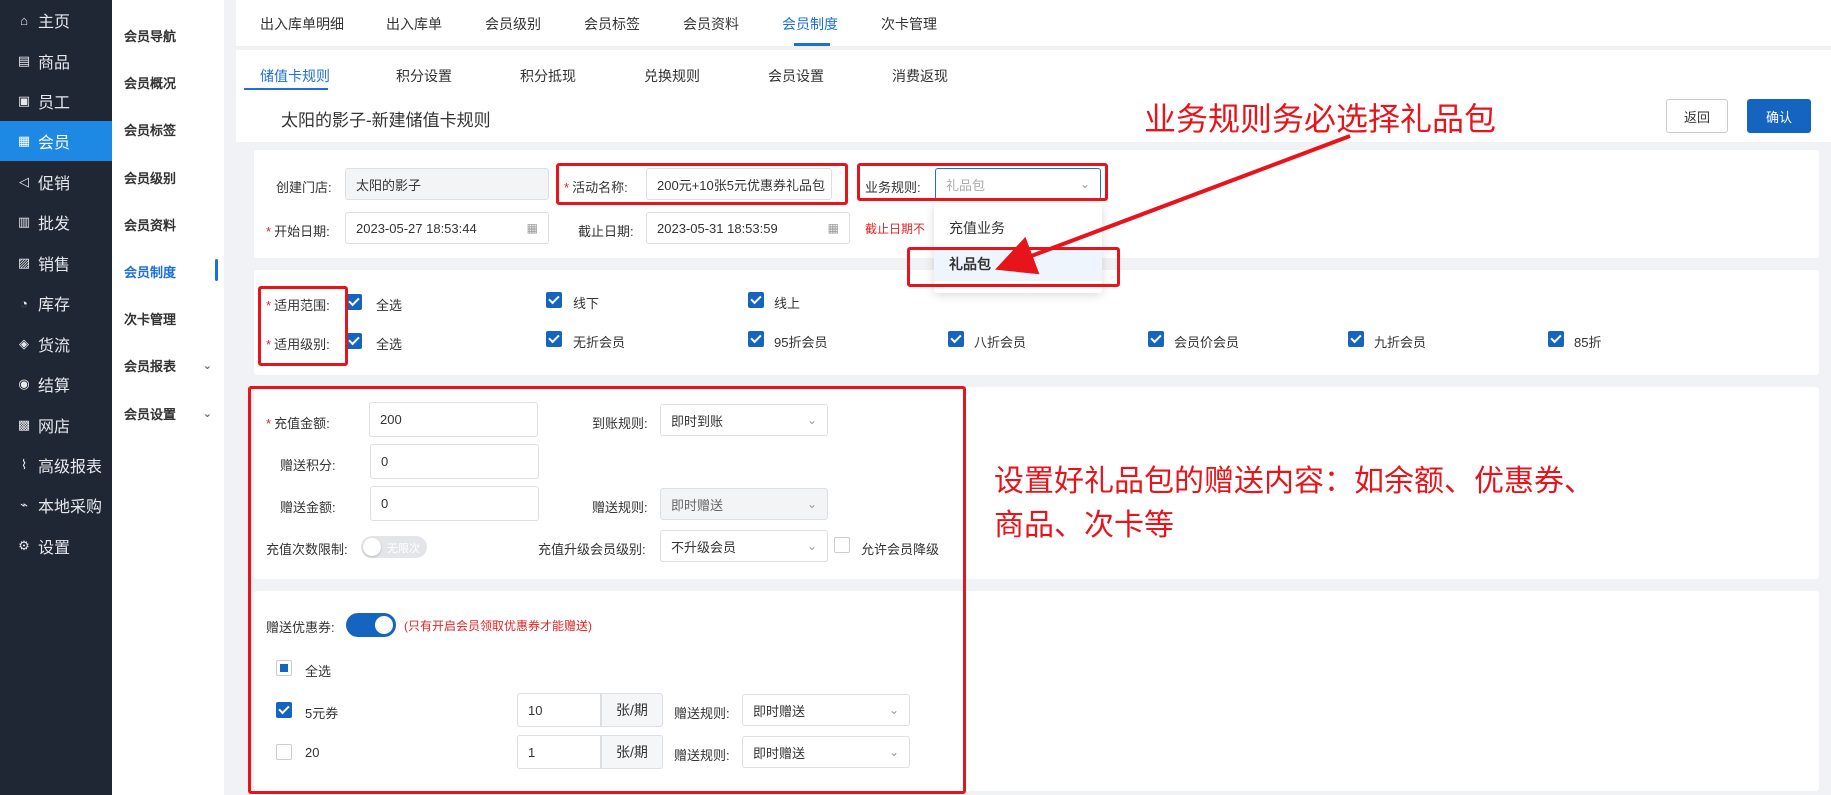 Image resolution: width=1831 pixels, height=795 pixels. Describe the element at coordinates (56, 101) in the screenshot. I see `sidebar-item-staff: ▣ 员工` at that location.